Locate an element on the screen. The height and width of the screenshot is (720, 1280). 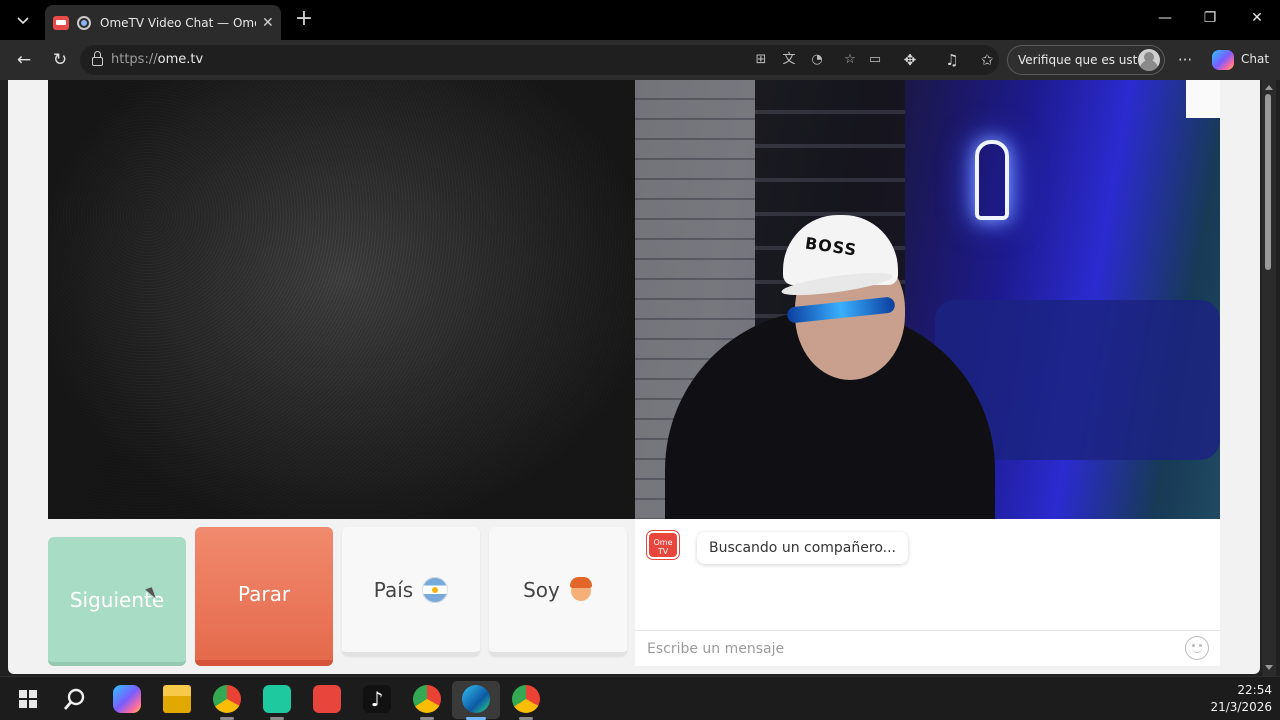
back-arrow-icon: ← is located at coordinates (24, 60).